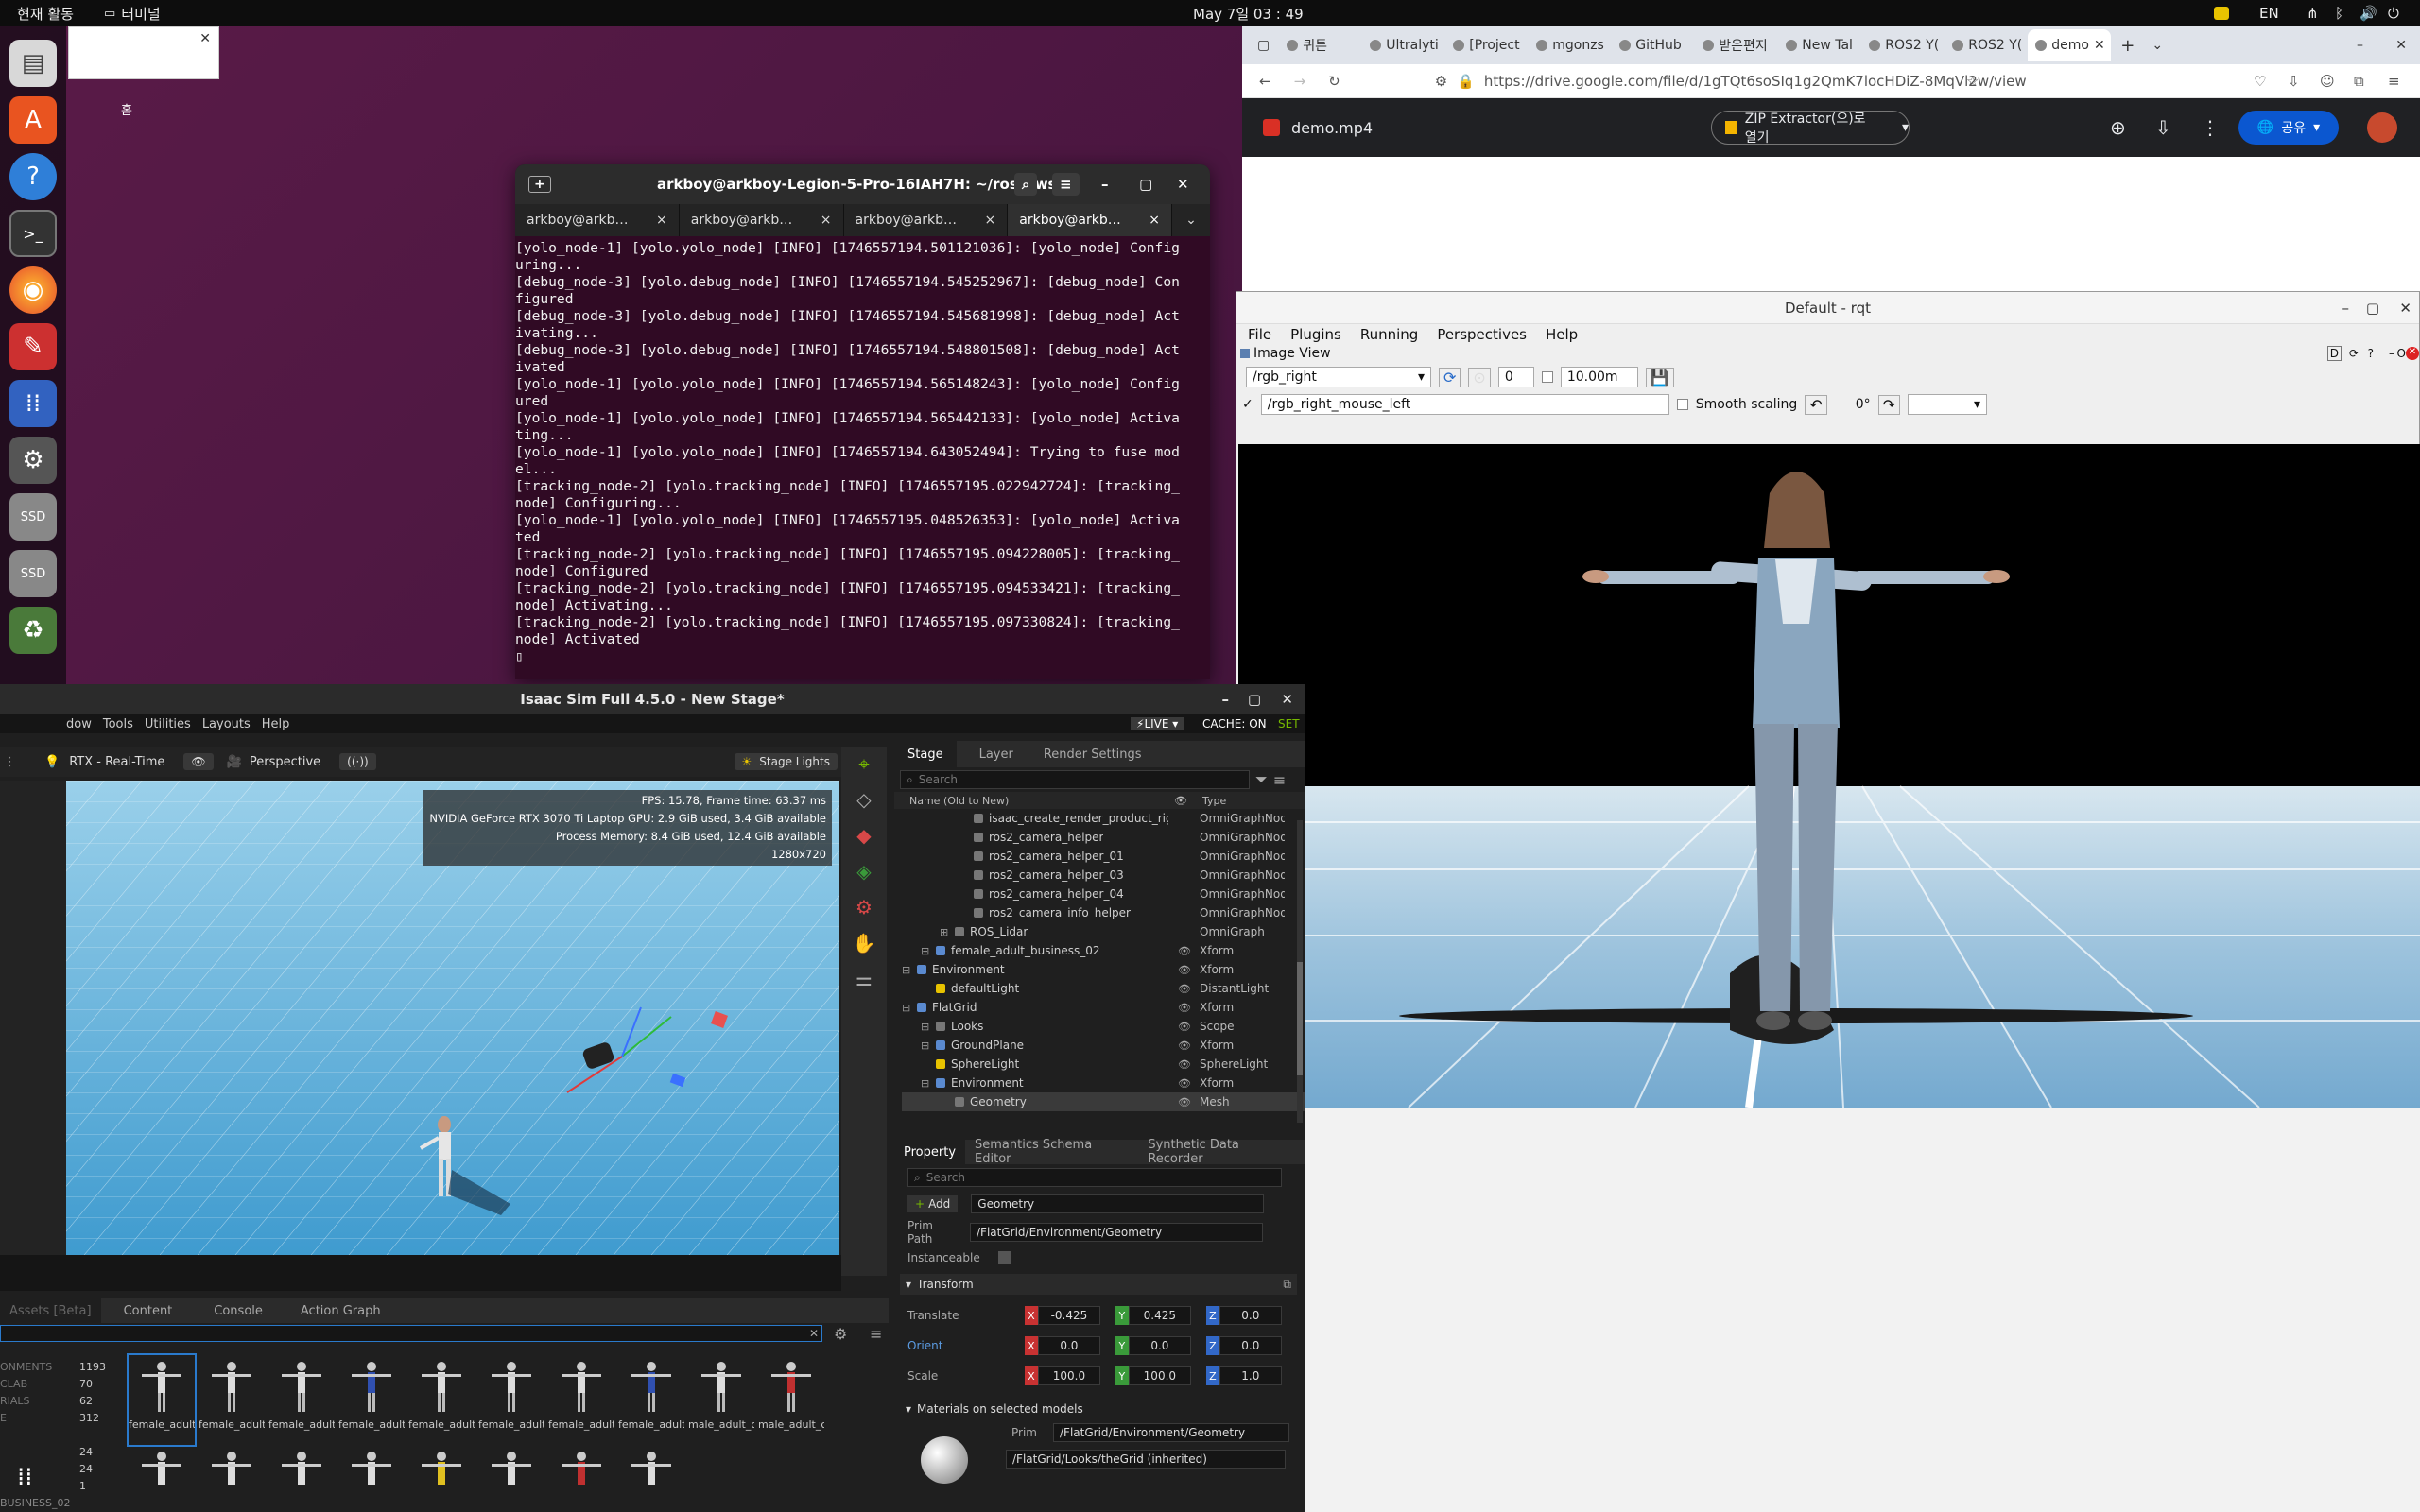 The width and height of the screenshot is (2420, 1512). Describe the element at coordinates (276, 724) in the screenshot. I see `menu-help: Help` at that location.